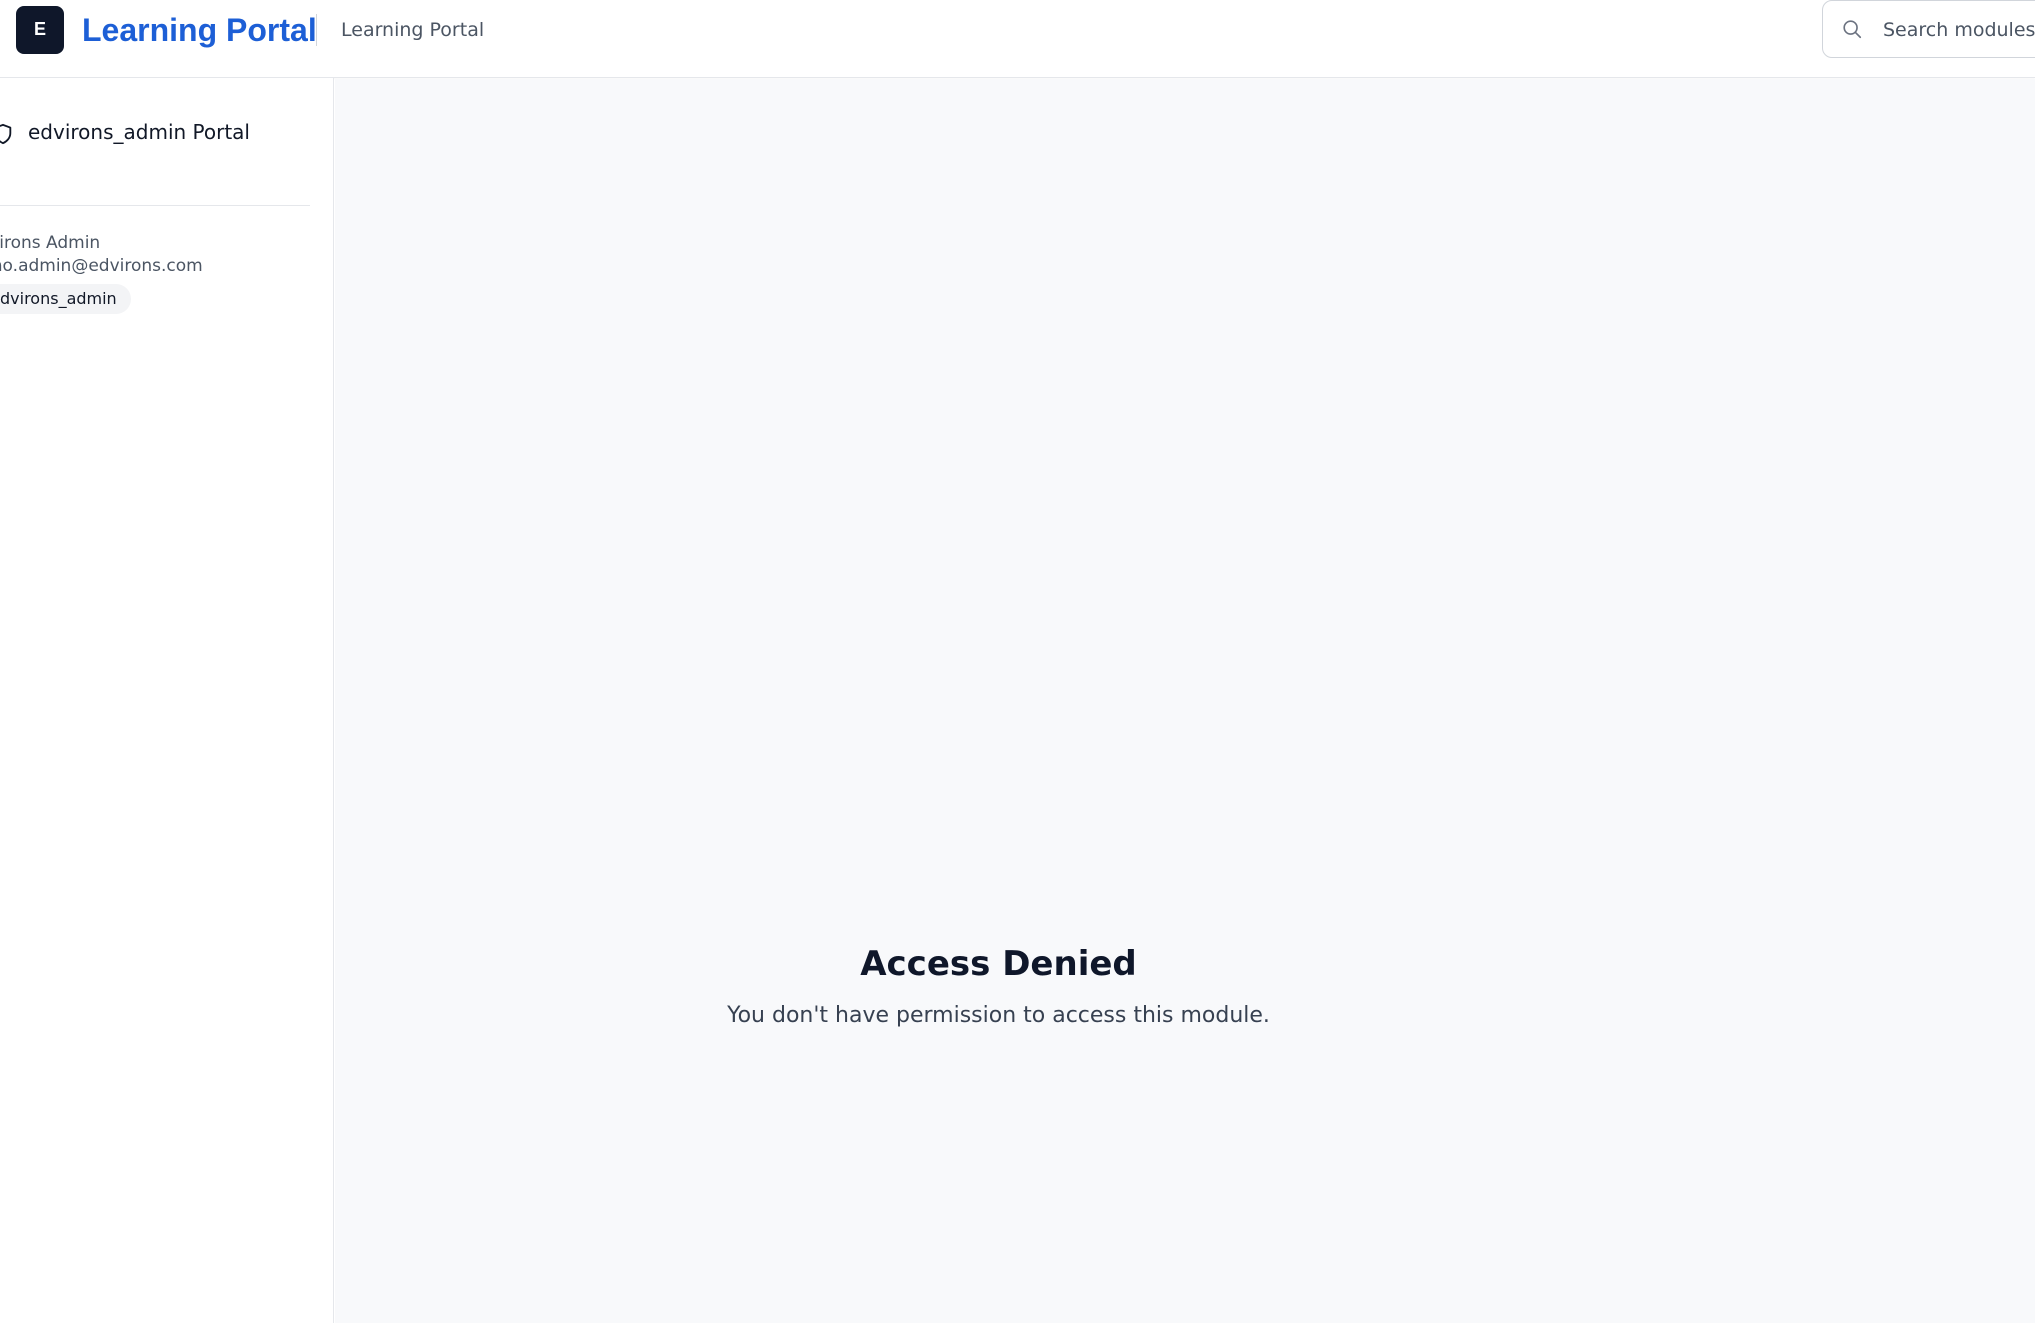 Image resolution: width=2035 pixels, height=1323 pixels. Describe the element at coordinates (65, 299) in the screenshot. I see `role-badge: dvirons_admin` at that location.